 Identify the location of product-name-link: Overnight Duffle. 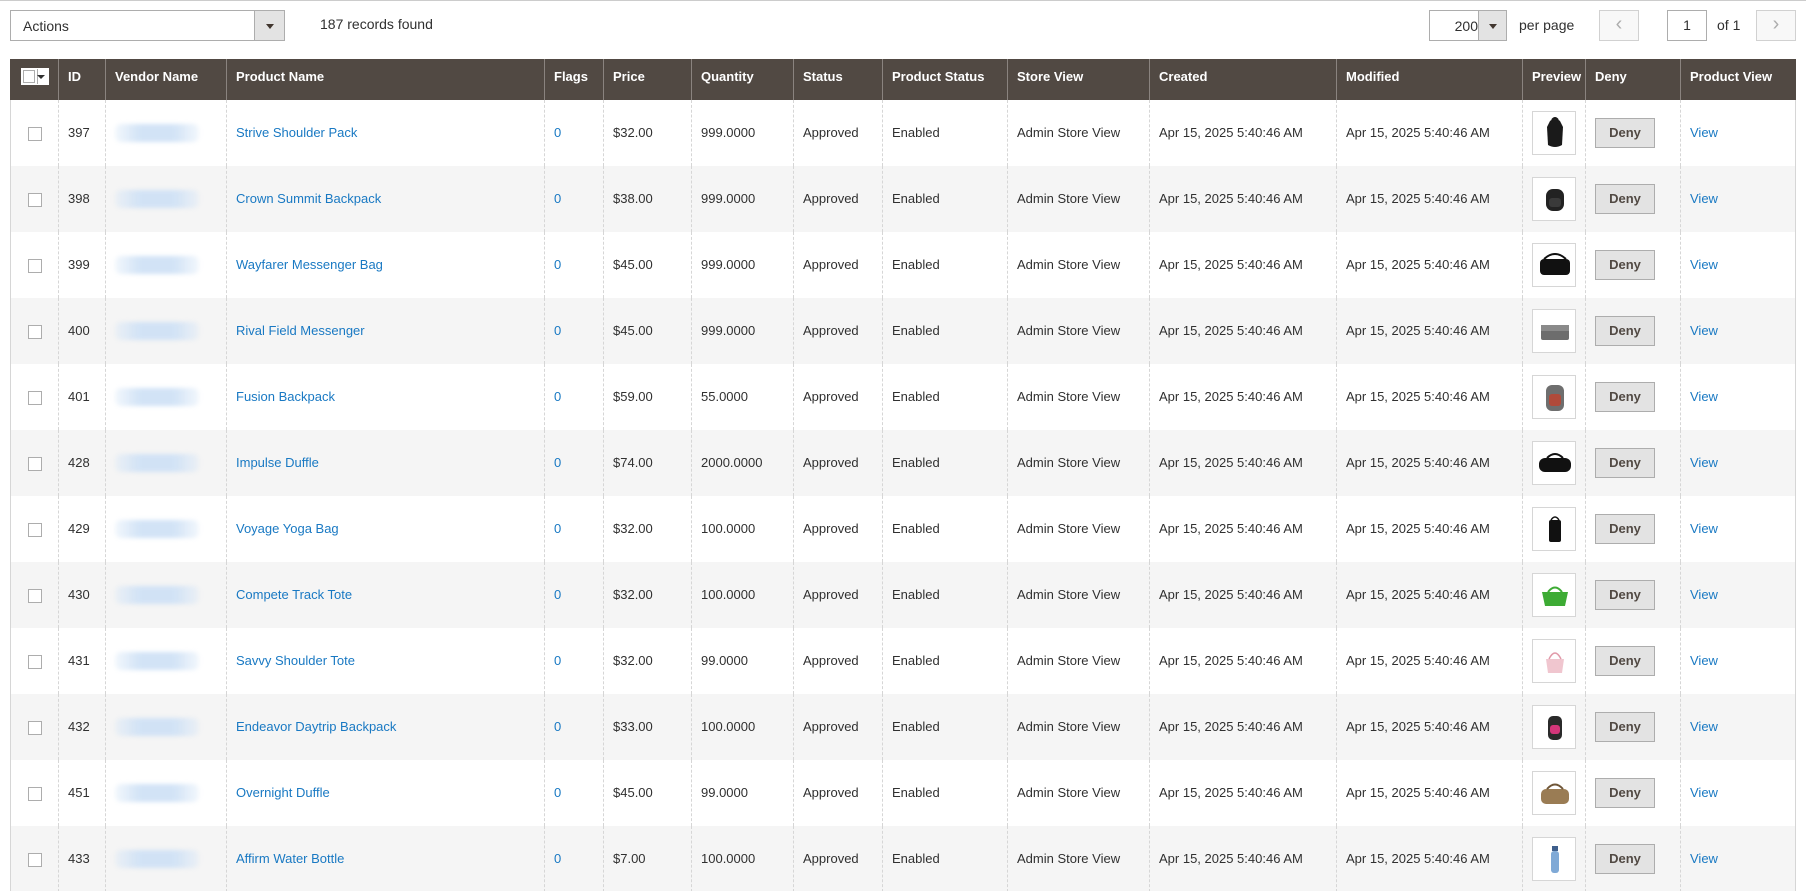
(283, 792).